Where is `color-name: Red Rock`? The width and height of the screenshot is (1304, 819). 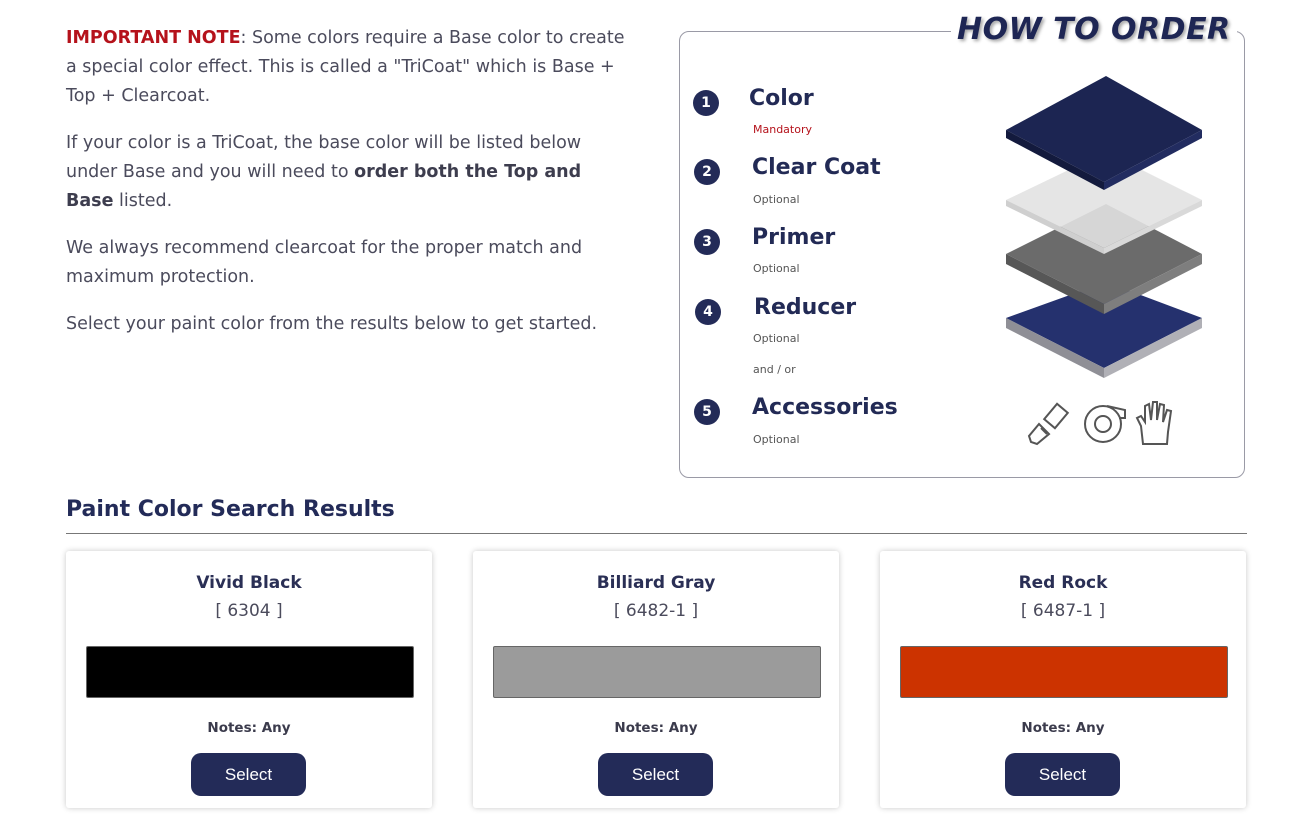 color-name: Red Rock is located at coordinates (1063, 583).